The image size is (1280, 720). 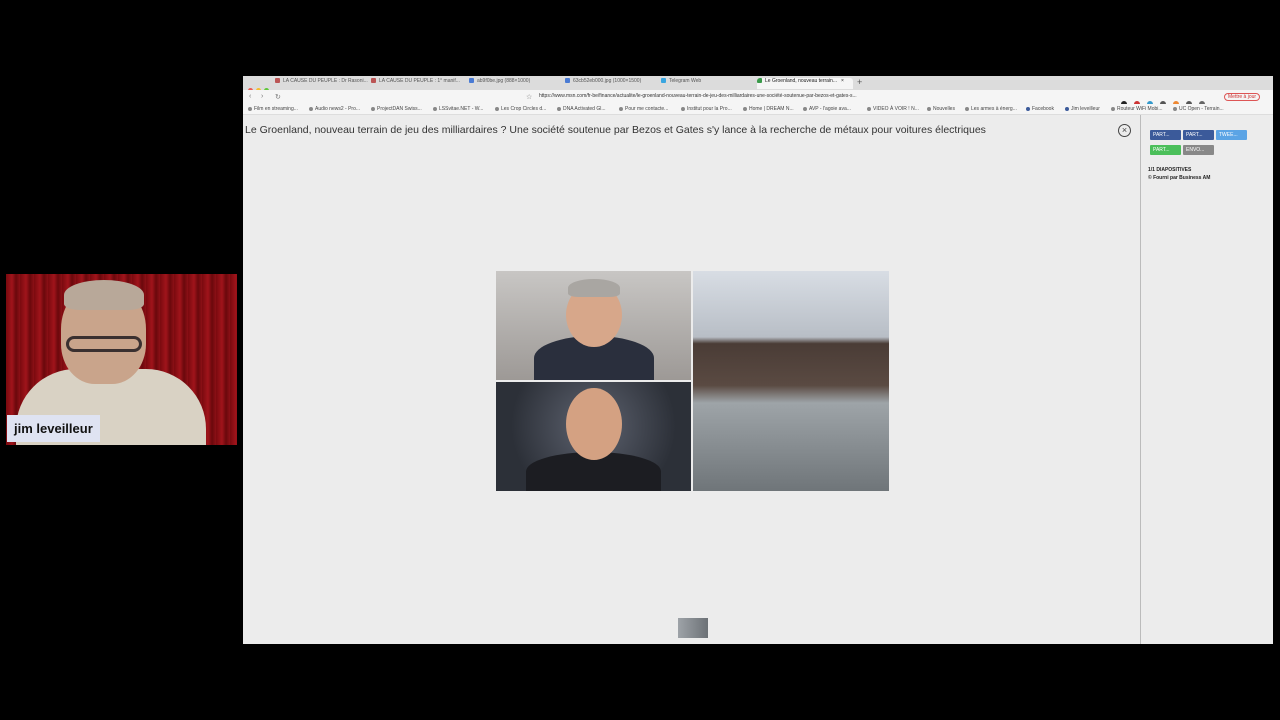 I want to click on tab-5: Telegram Web, so click(x=708, y=83).